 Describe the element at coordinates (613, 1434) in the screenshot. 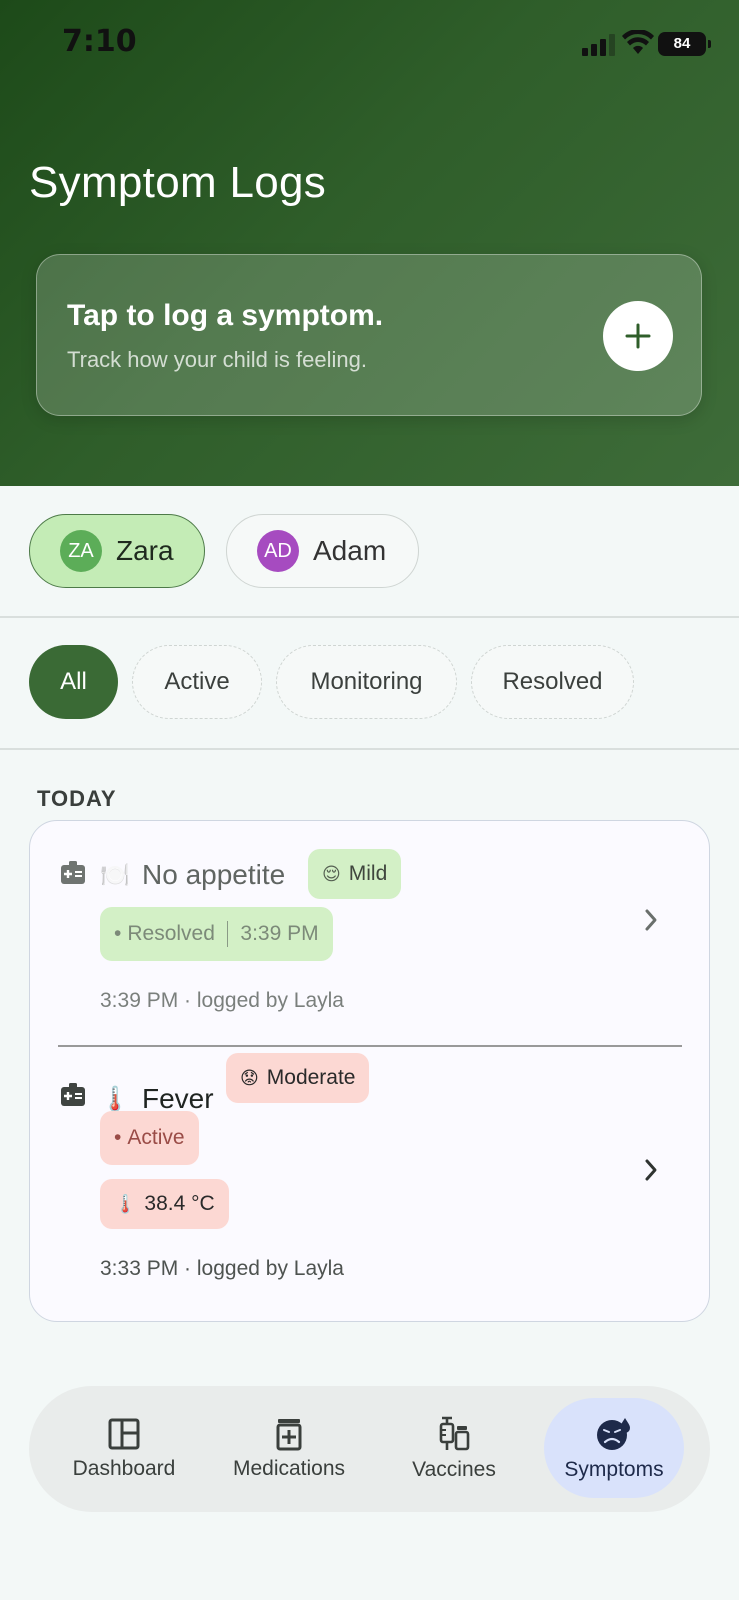

I see `symptoms-icon` at that location.